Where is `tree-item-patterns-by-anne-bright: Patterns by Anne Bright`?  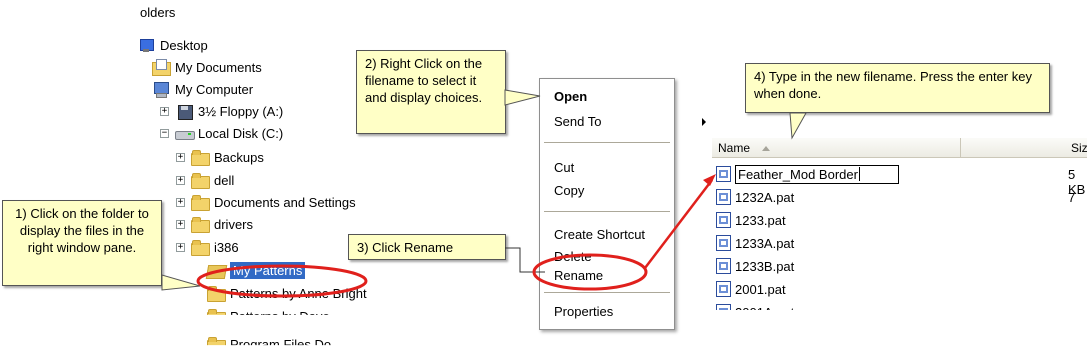
tree-item-patterns-by-anne-bright: Patterns by Anne Bright is located at coordinates (287, 293).